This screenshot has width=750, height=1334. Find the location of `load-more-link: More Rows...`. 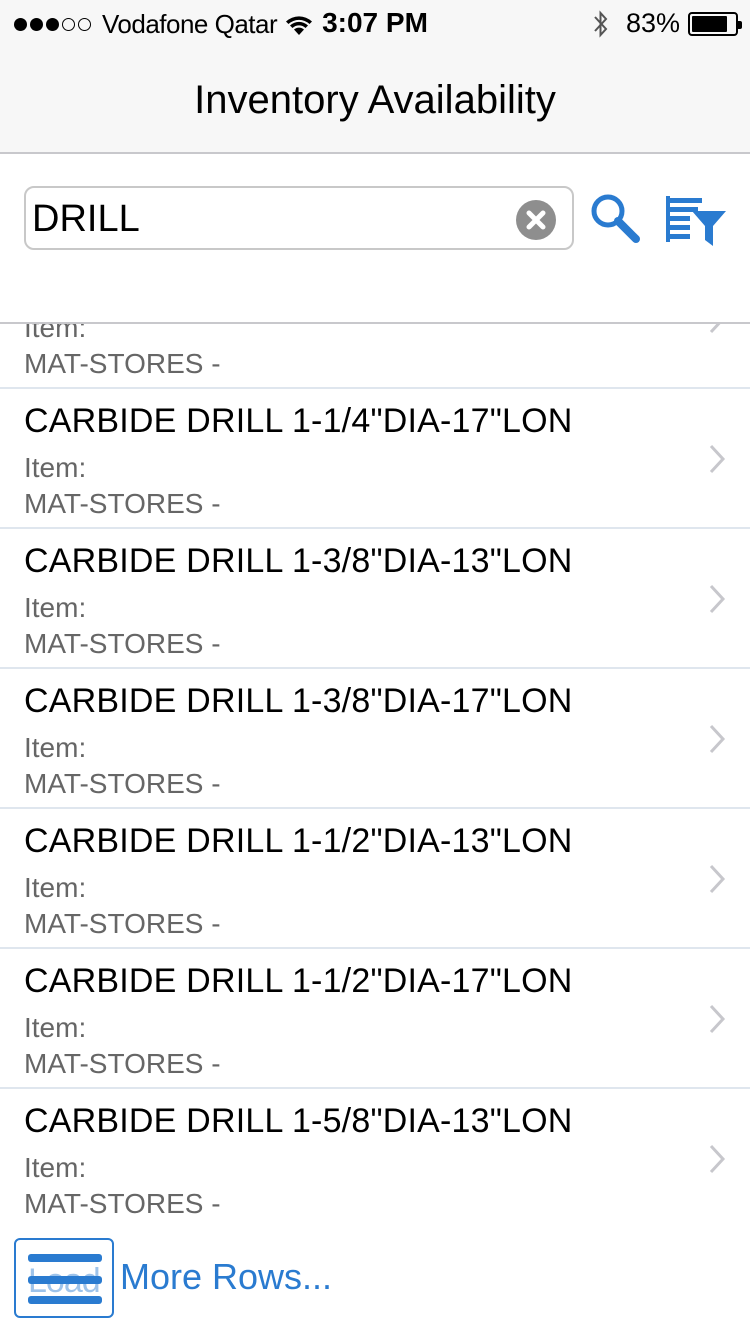

load-more-link: More Rows... is located at coordinates (226, 1277).